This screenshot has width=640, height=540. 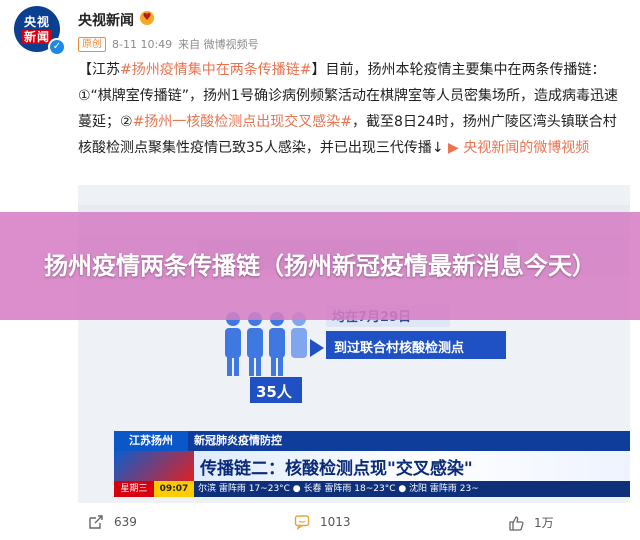 What do you see at coordinates (317, 348) in the screenshot?
I see `arrow-right-icon` at bounding box center [317, 348].